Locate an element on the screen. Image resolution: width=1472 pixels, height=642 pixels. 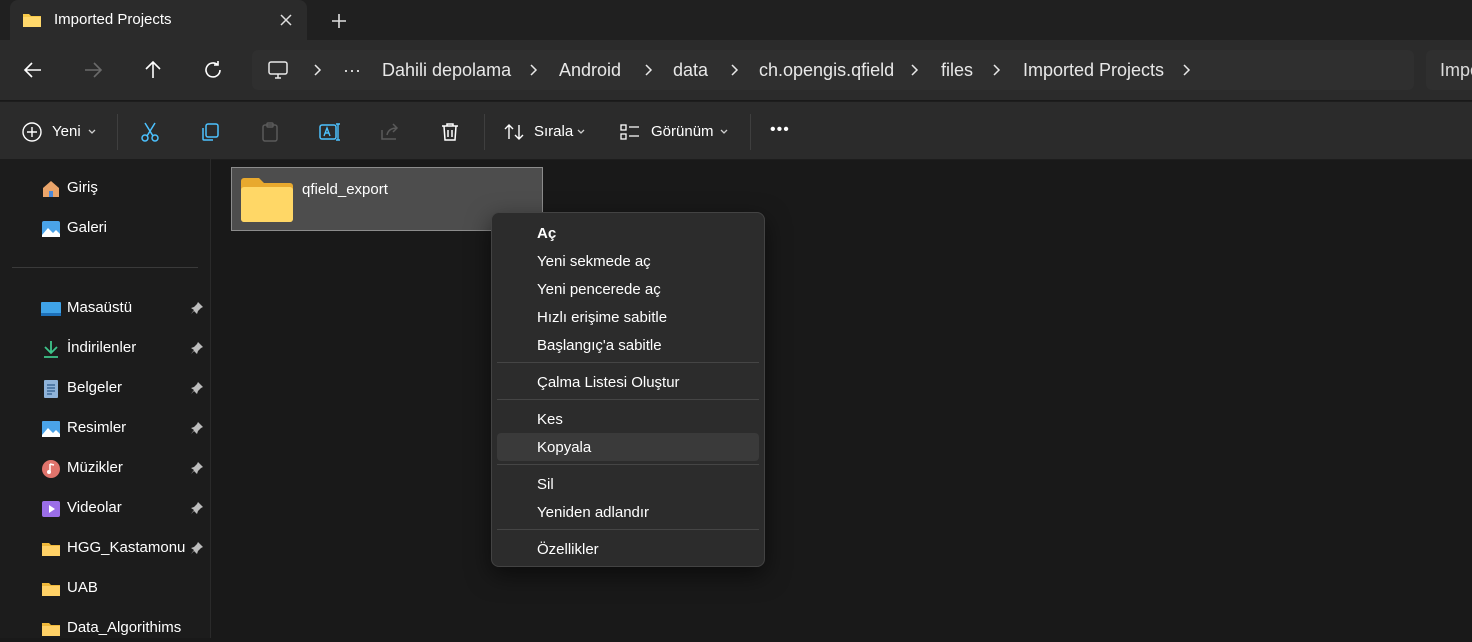
breadcrumb-item: Android is located at coordinates (590, 70).